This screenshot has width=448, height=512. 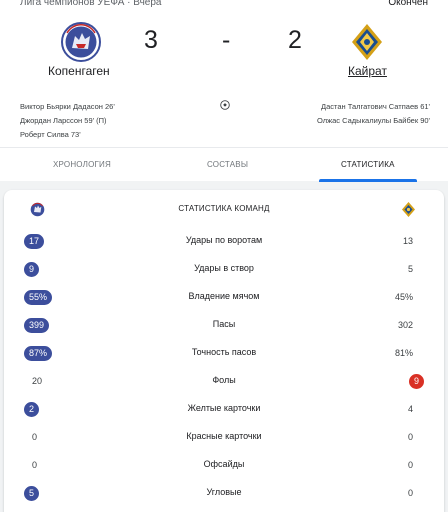 I want to click on stat-row-pass-accuracy: 87% Точность пасов 81%, so click(x=224, y=354).